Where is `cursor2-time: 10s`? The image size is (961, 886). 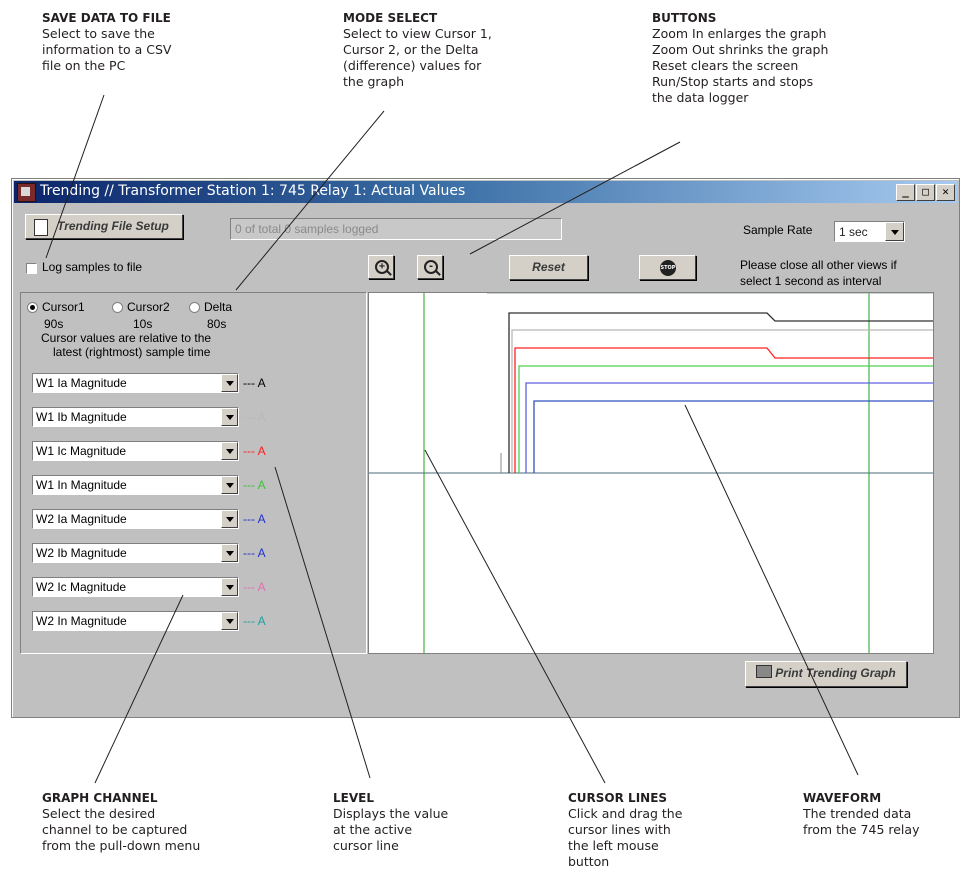 cursor2-time: 10s is located at coordinates (143, 324).